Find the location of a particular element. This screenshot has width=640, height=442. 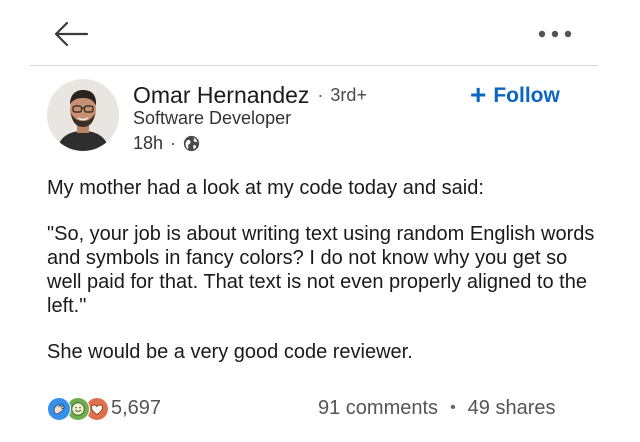

globe-icon is located at coordinates (191, 143).